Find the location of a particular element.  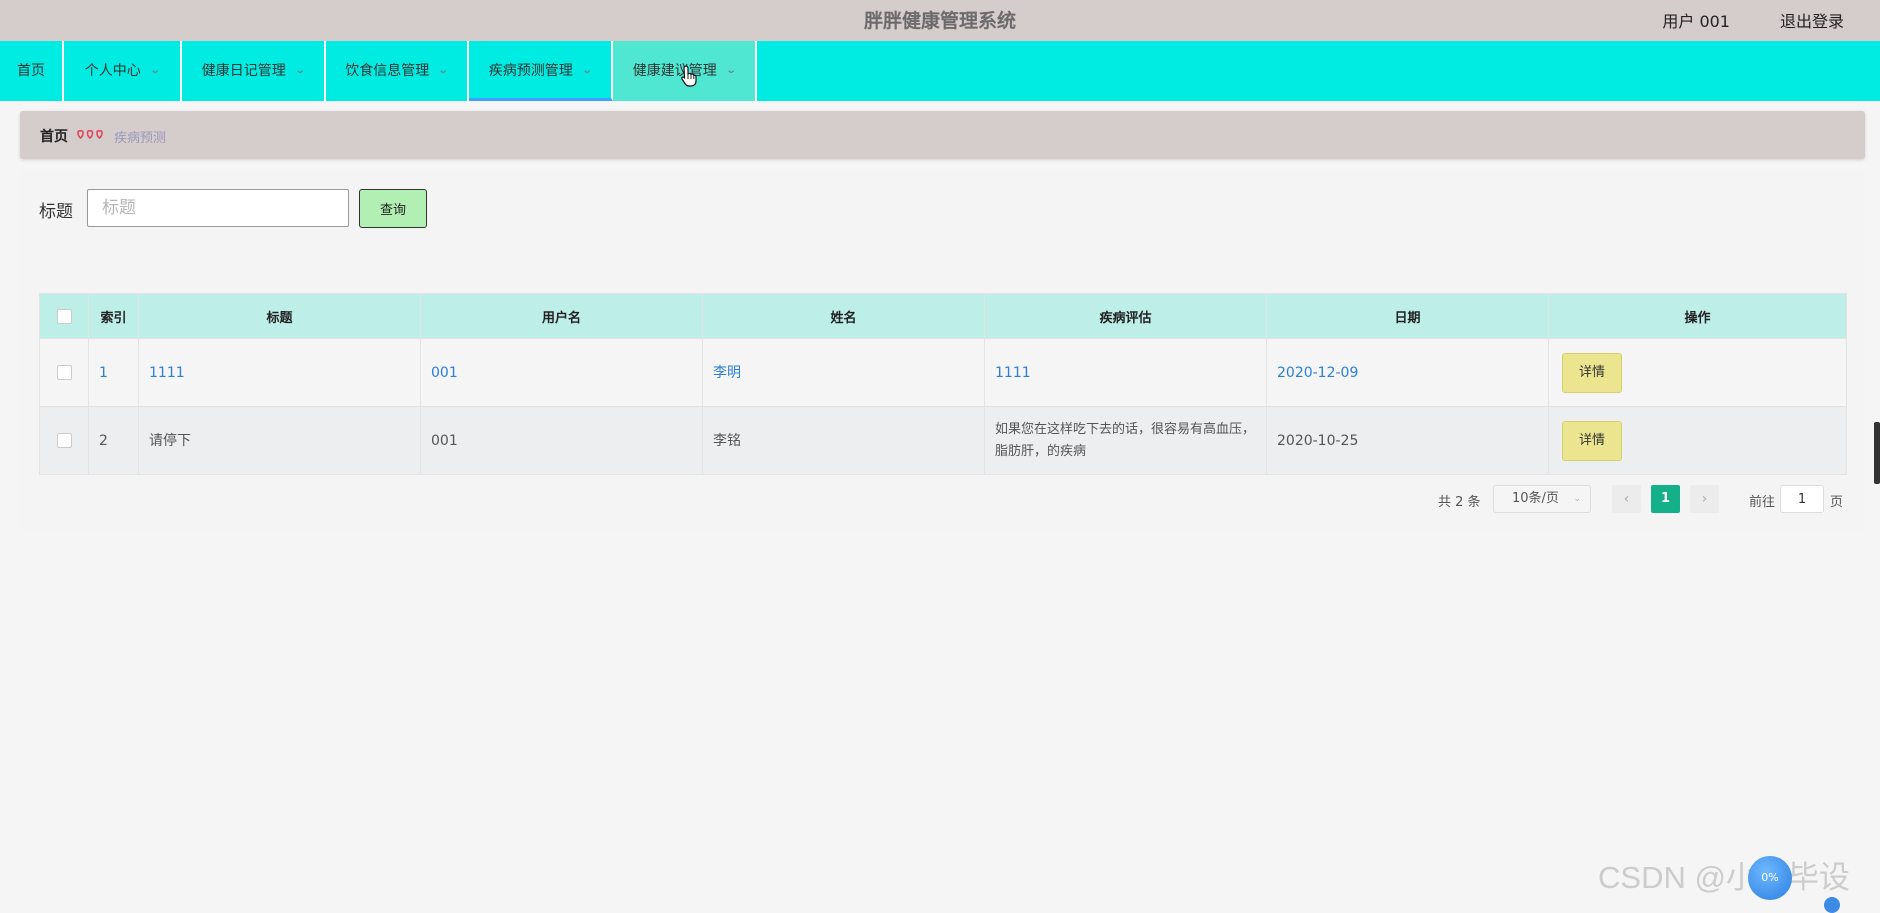

column-header: 标题 is located at coordinates (279, 316).